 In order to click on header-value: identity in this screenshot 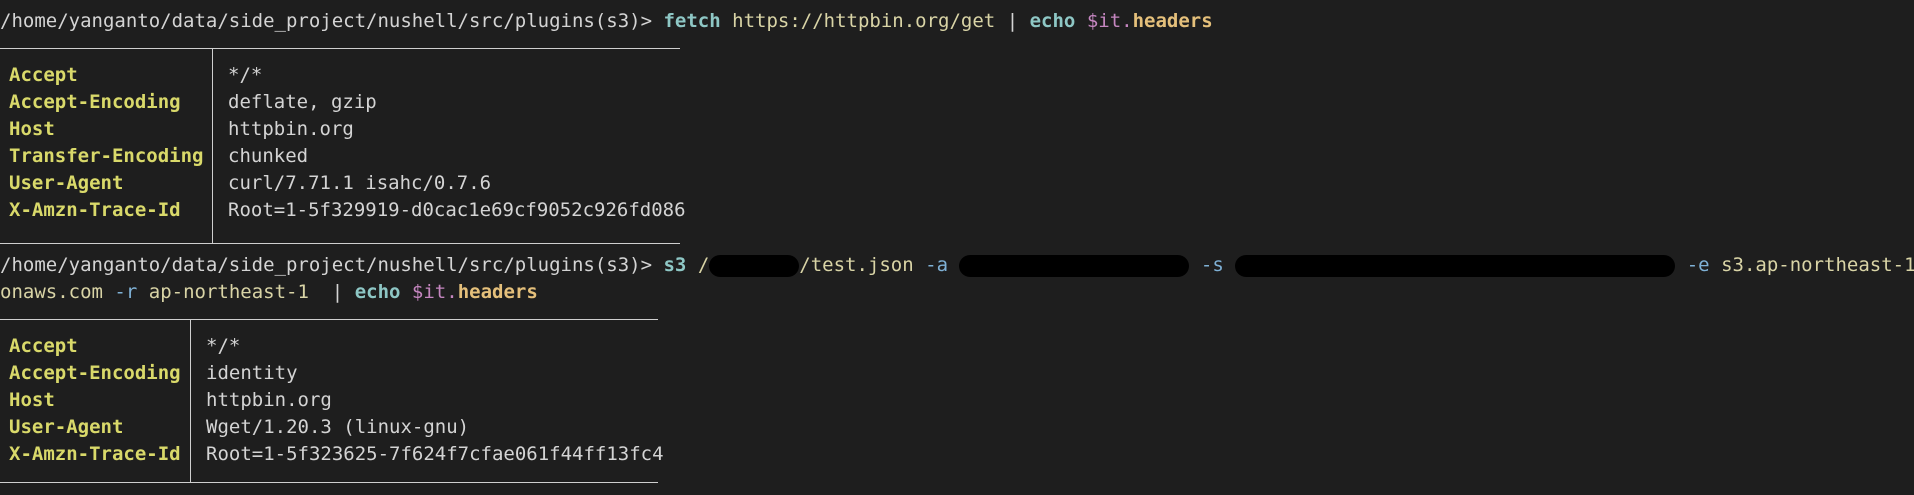, I will do `click(252, 373)`.